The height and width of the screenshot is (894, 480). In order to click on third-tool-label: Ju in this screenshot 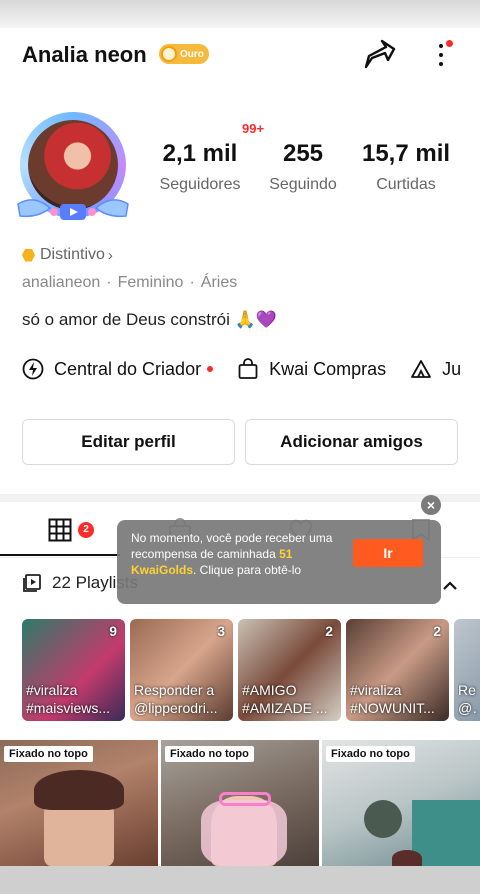, I will do `click(452, 368)`.